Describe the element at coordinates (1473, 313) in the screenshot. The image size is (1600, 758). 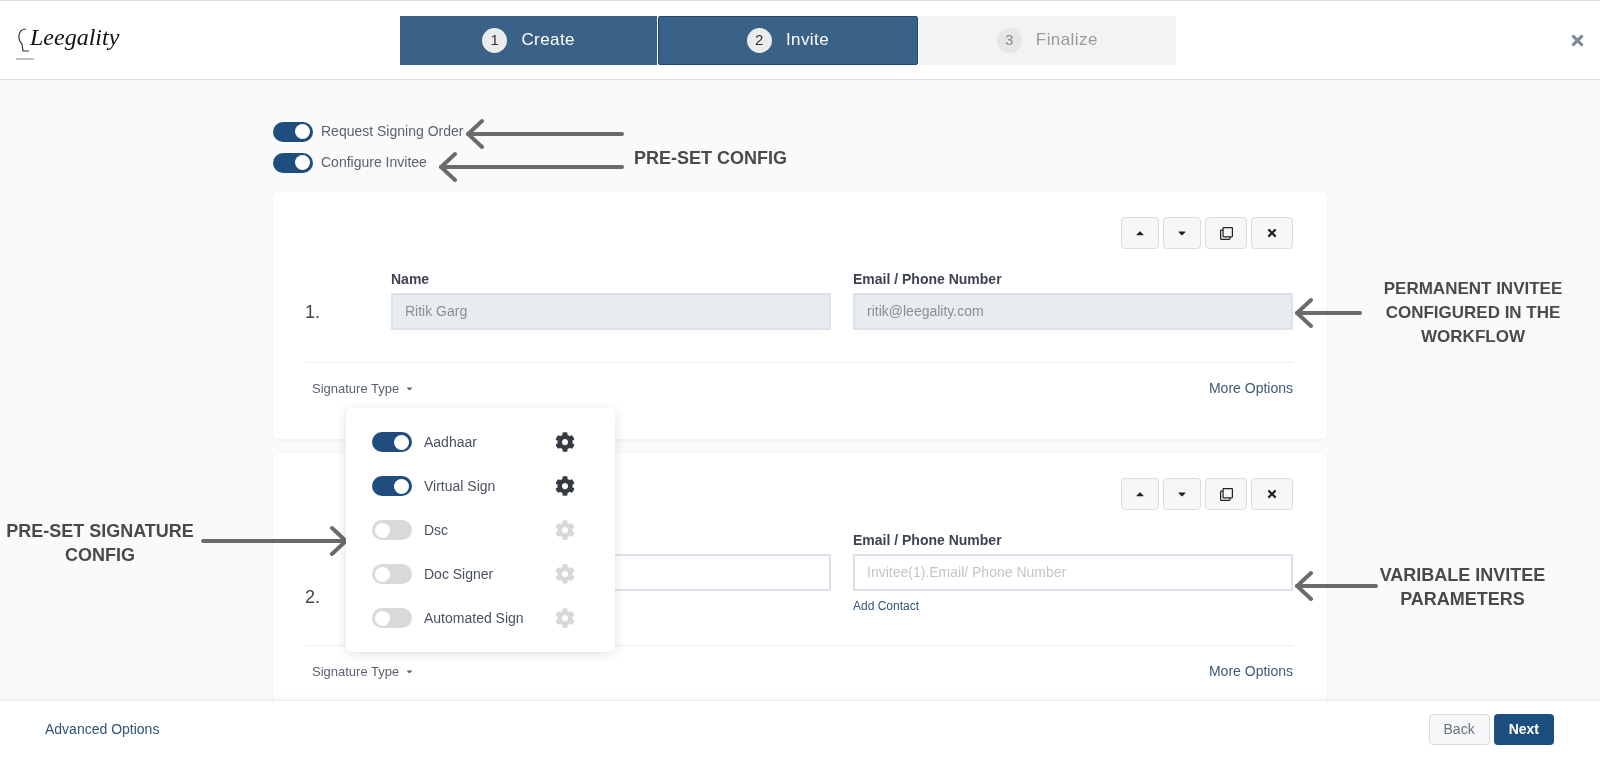
I see `annotation-text: PERMANENT INVITEE CONFIGURED IN THE WORKFLOW` at that location.